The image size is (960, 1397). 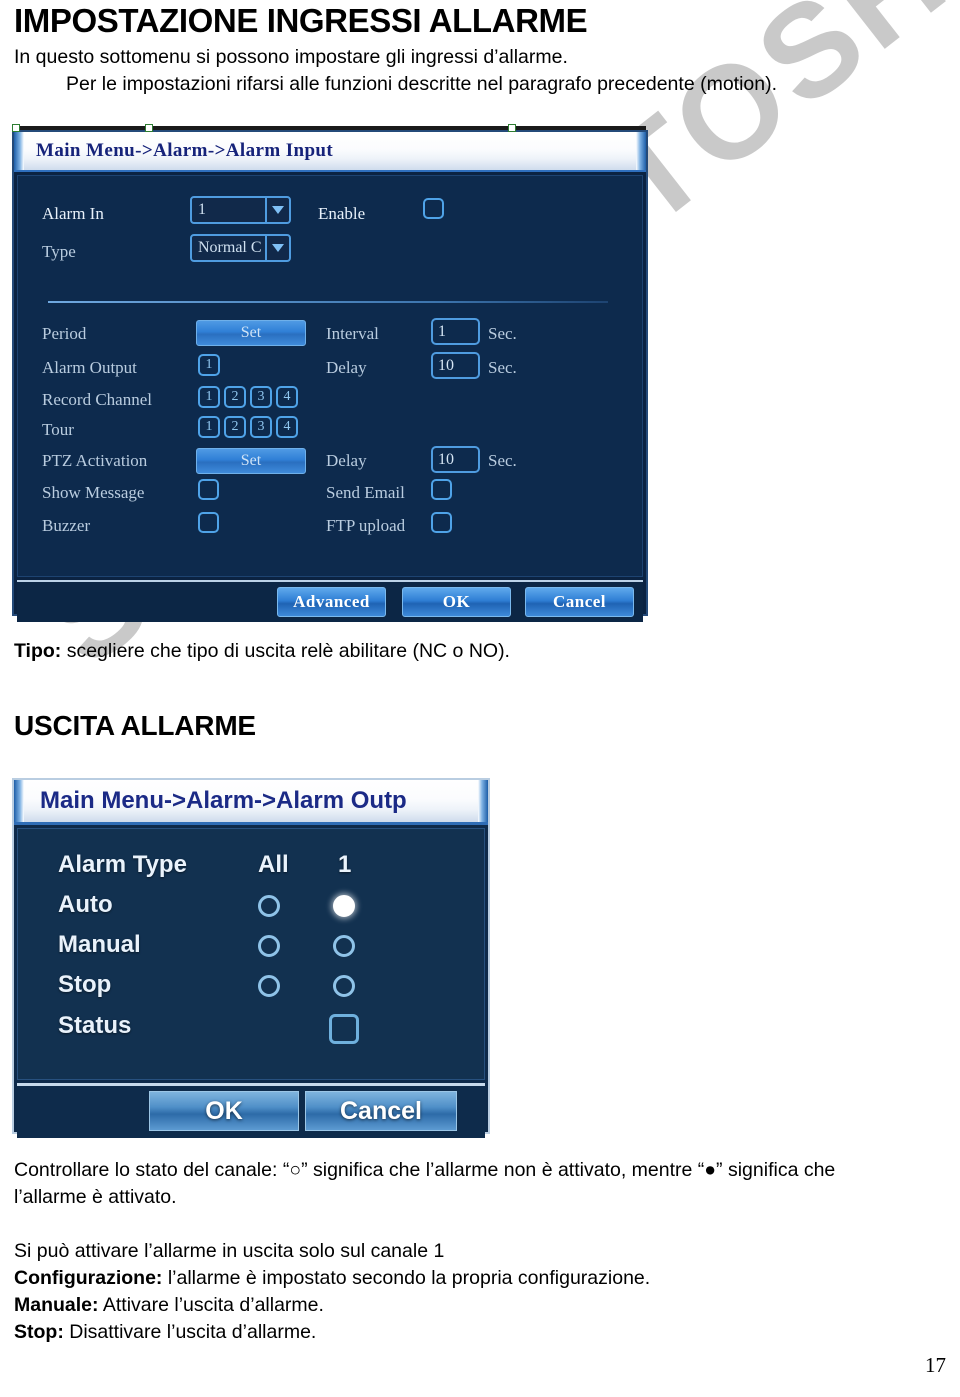 I want to click on image-selection-line, so click(x=330, y=128).